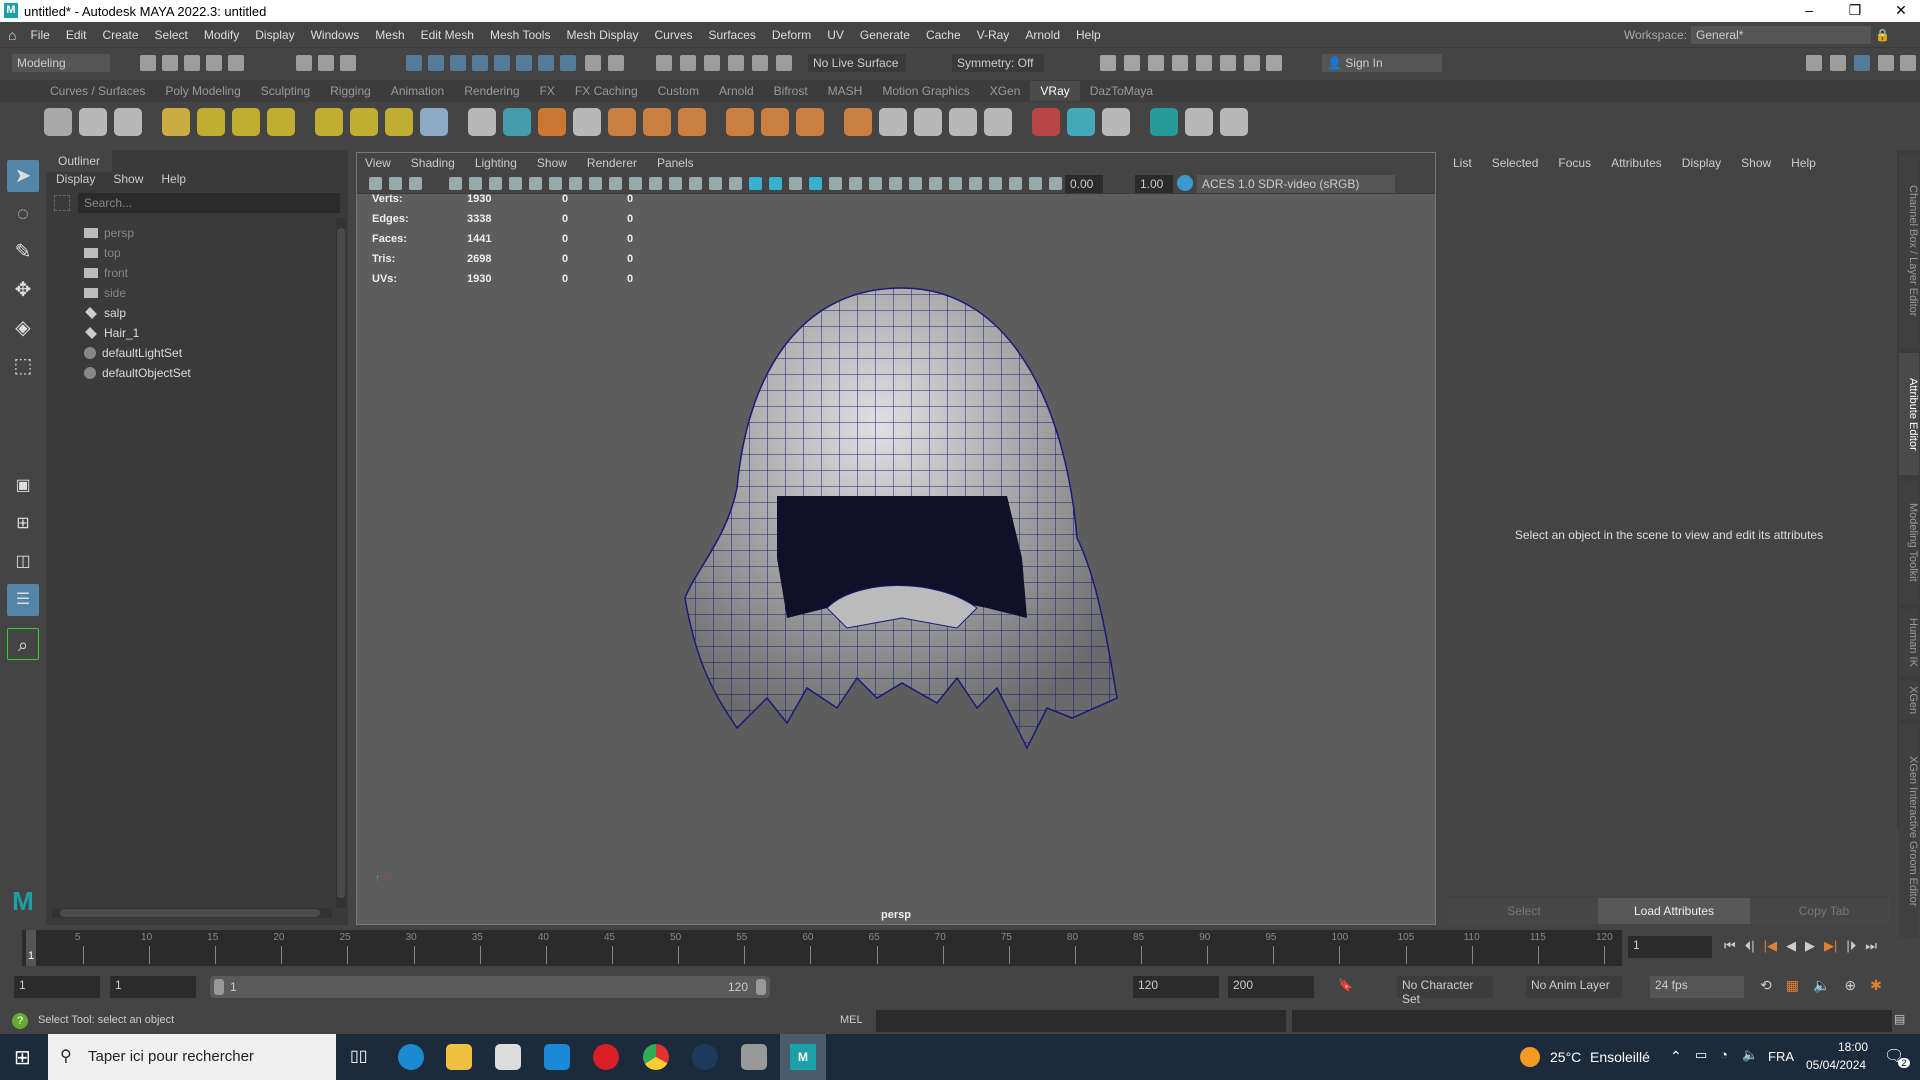 This screenshot has height=1080, width=1920. What do you see at coordinates (192, 1057) in the screenshot?
I see `taskbar-search-input: ⚲ Taper ici pour rechercher` at bounding box center [192, 1057].